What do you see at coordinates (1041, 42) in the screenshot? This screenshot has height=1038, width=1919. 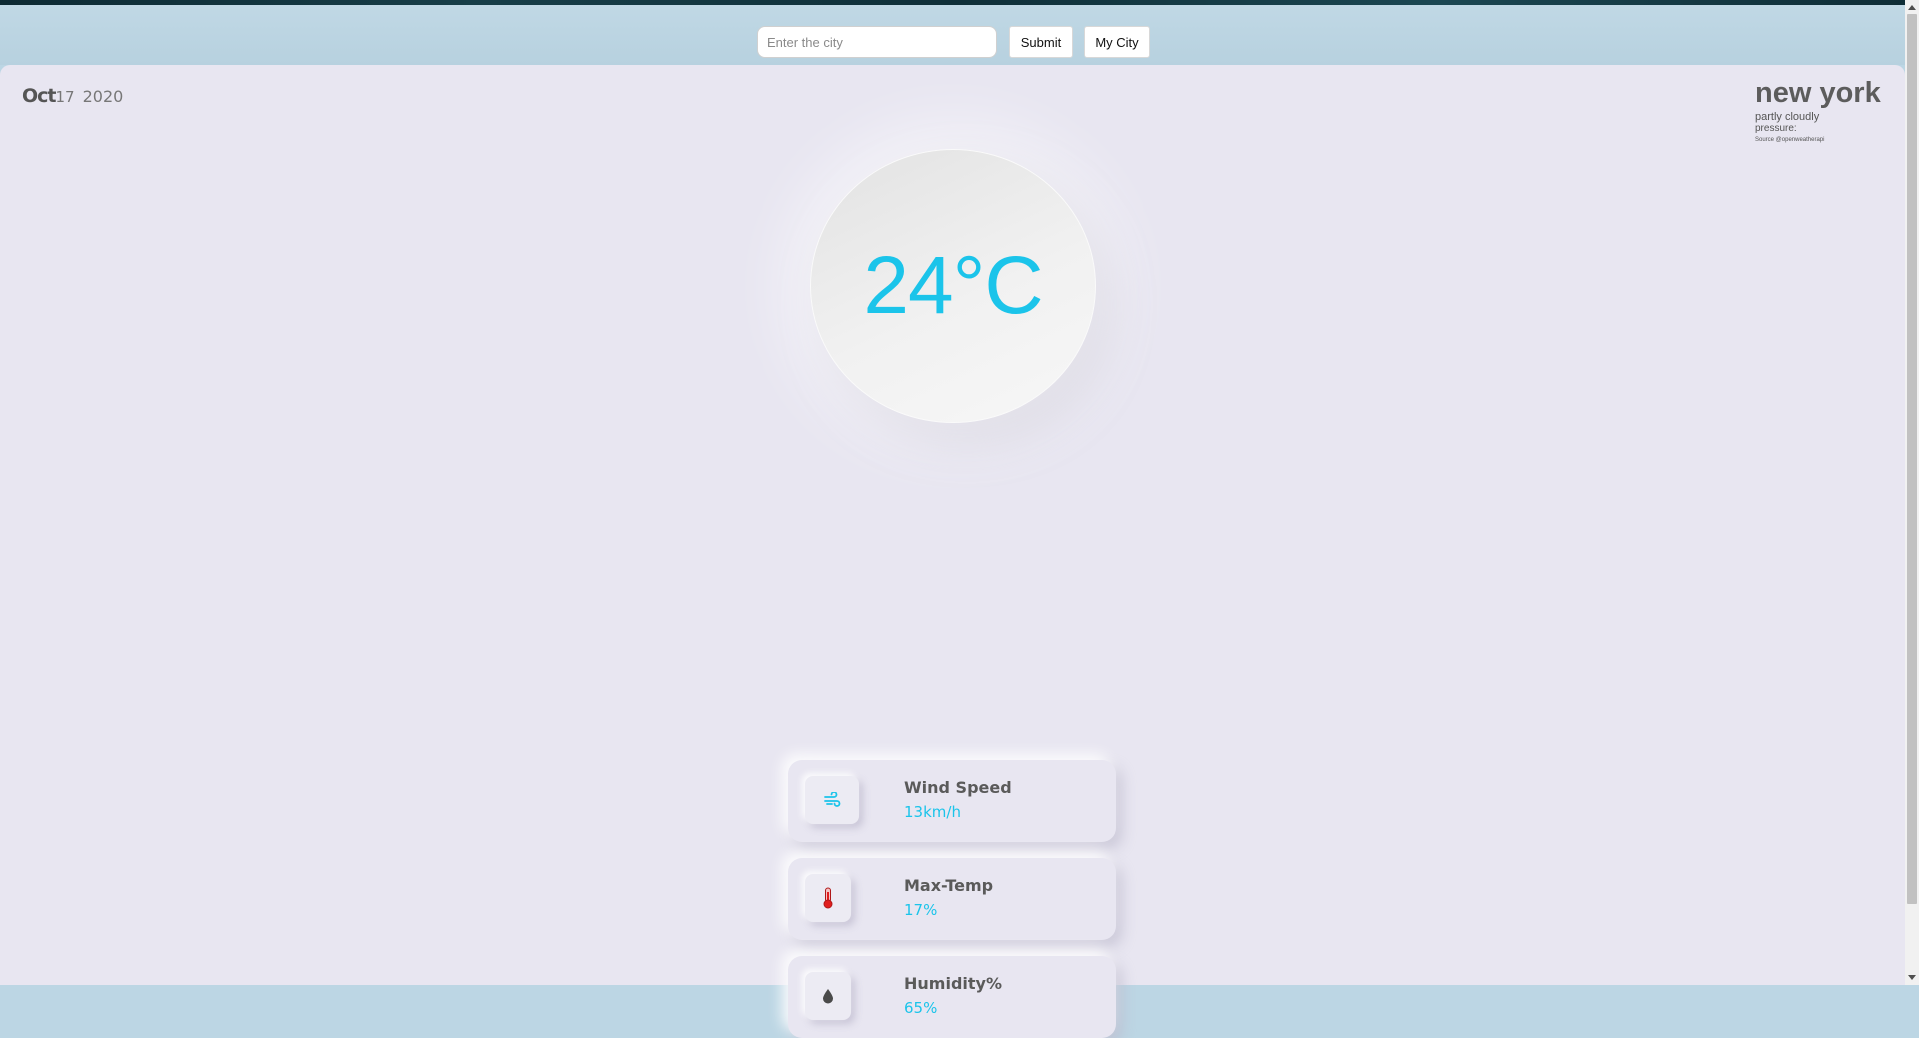 I see `submit-button: Submit` at bounding box center [1041, 42].